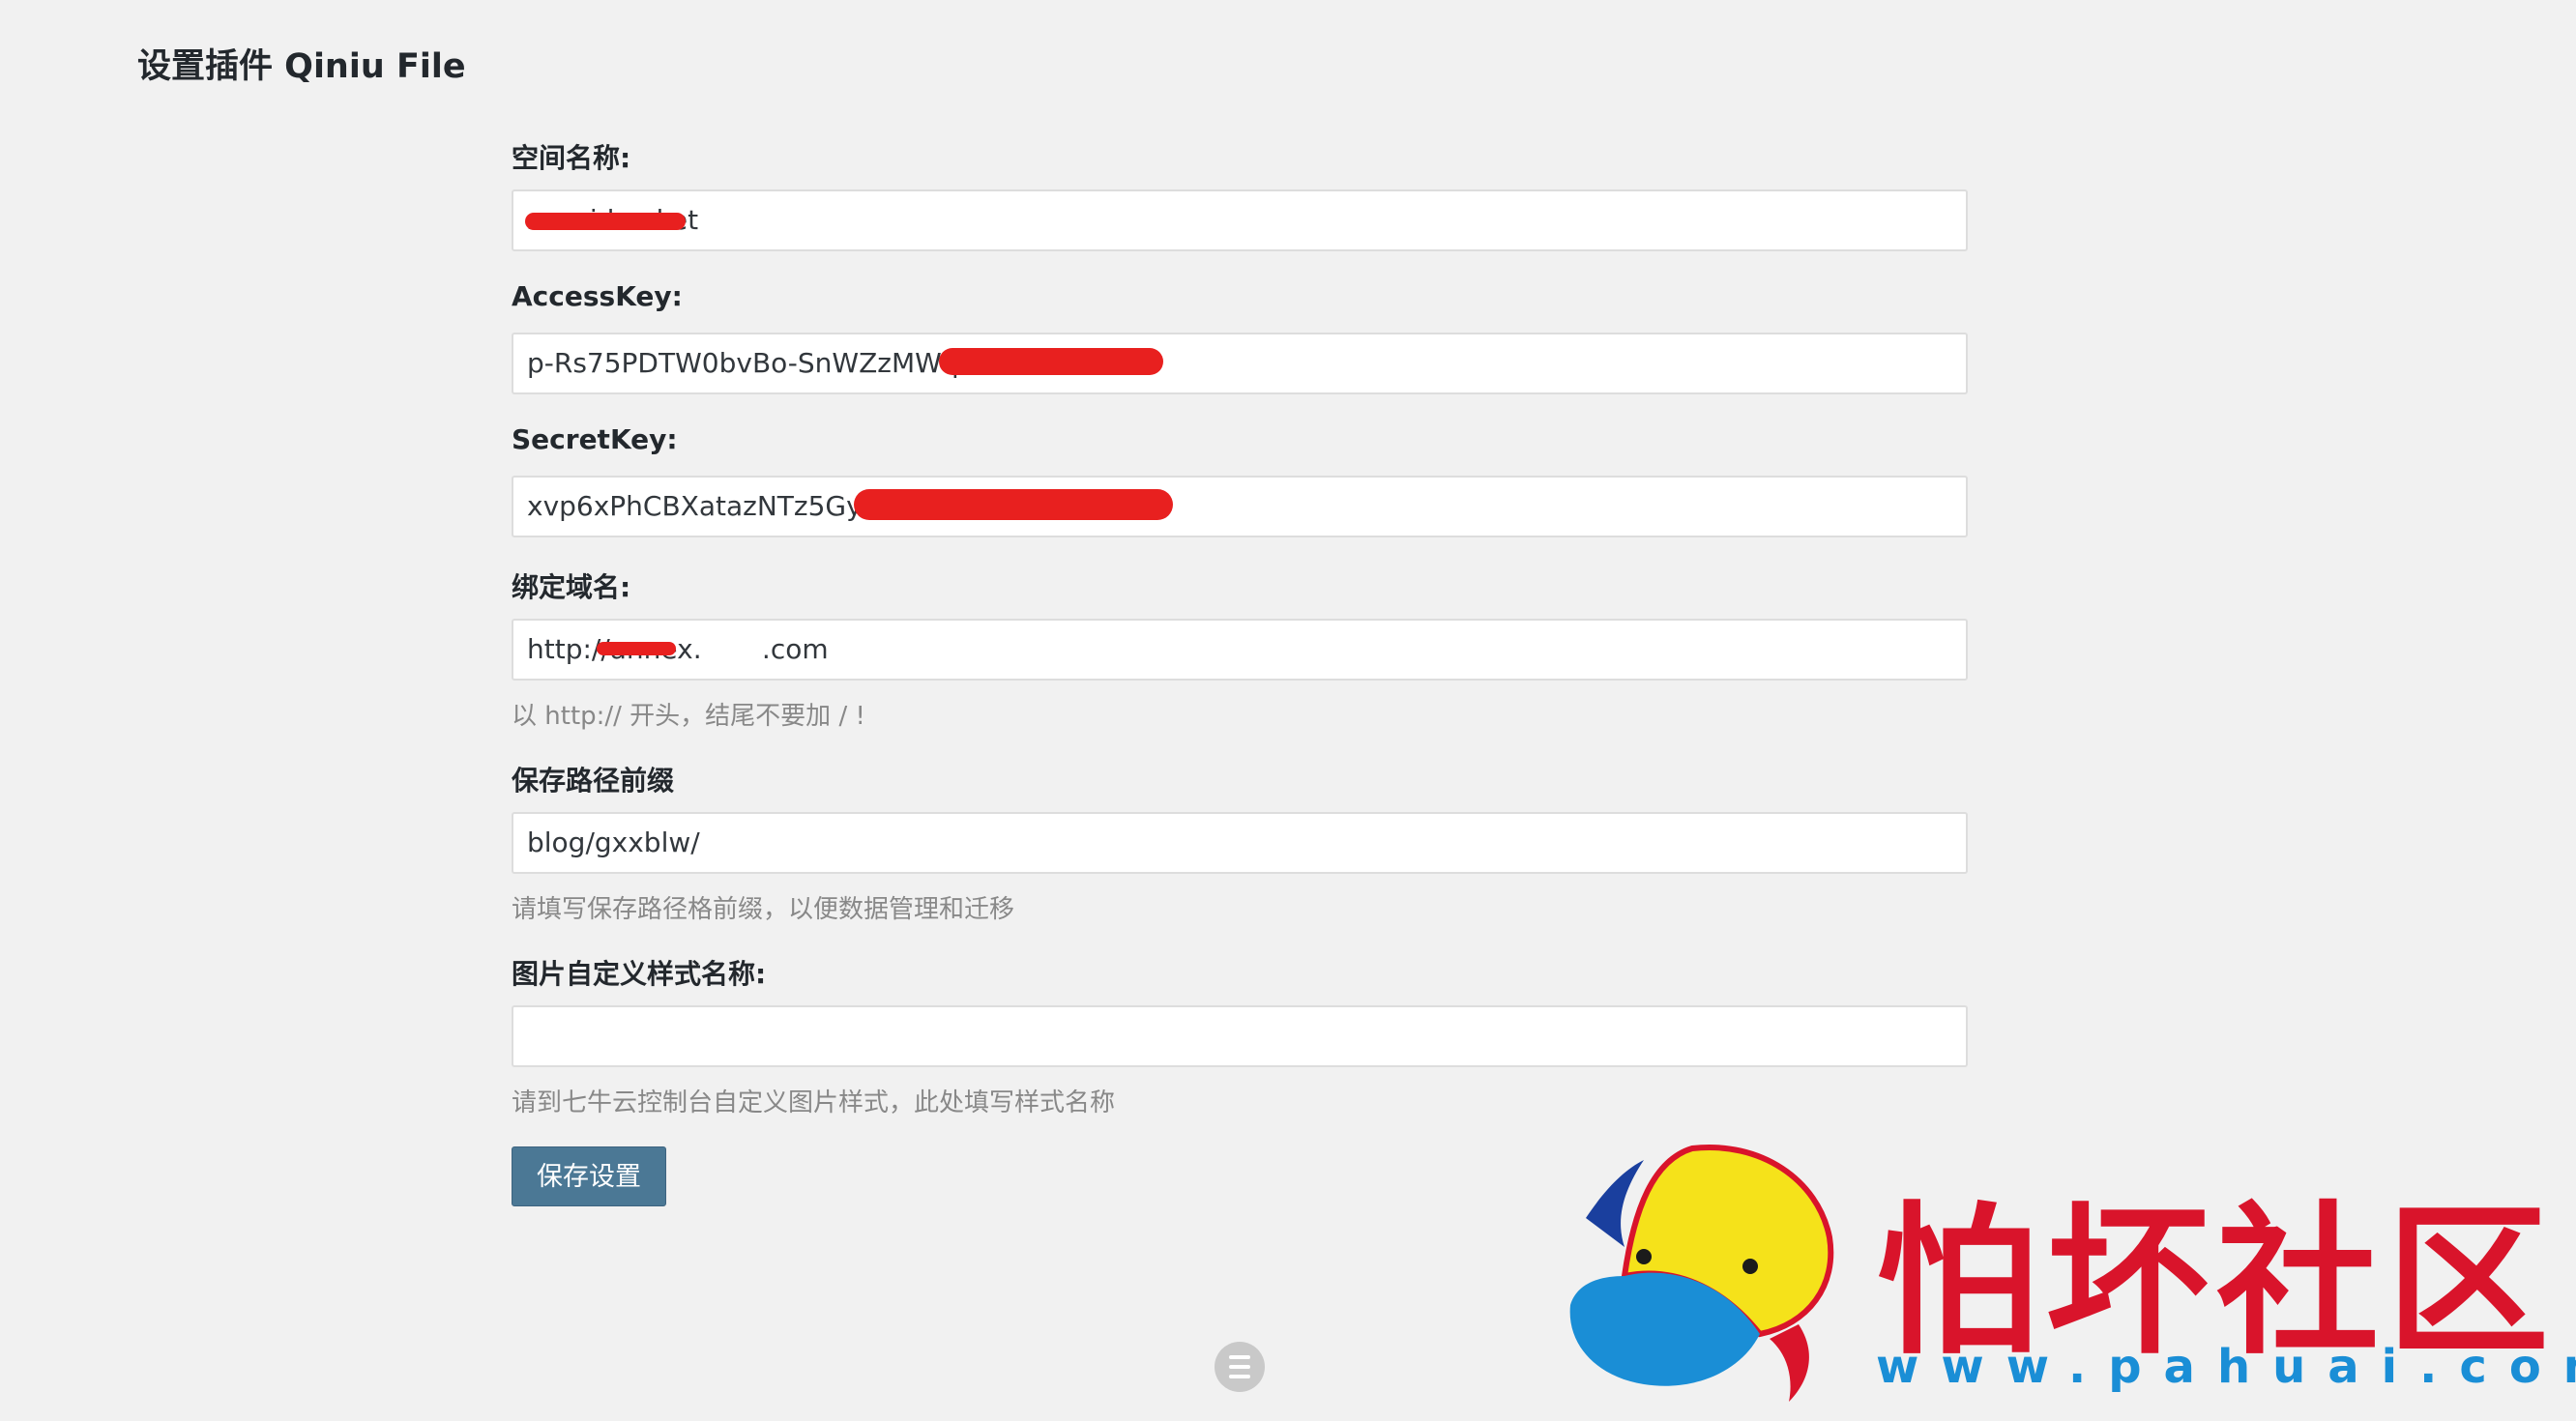 Image resolution: width=2576 pixels, height=1421 pixels. What do you see at coordinates (1240, 1036) in the screenshot?
I see `image-style-input` at bounding box center [1240, 1036].